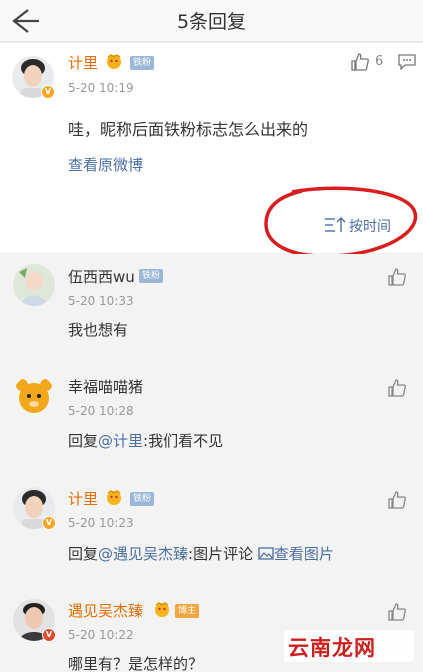 This screenshot has height=672, width=423. What do you see at coordinates (379, 61) in the screenshot?
I see `like-count: 6` at bounding box center [379, 61].